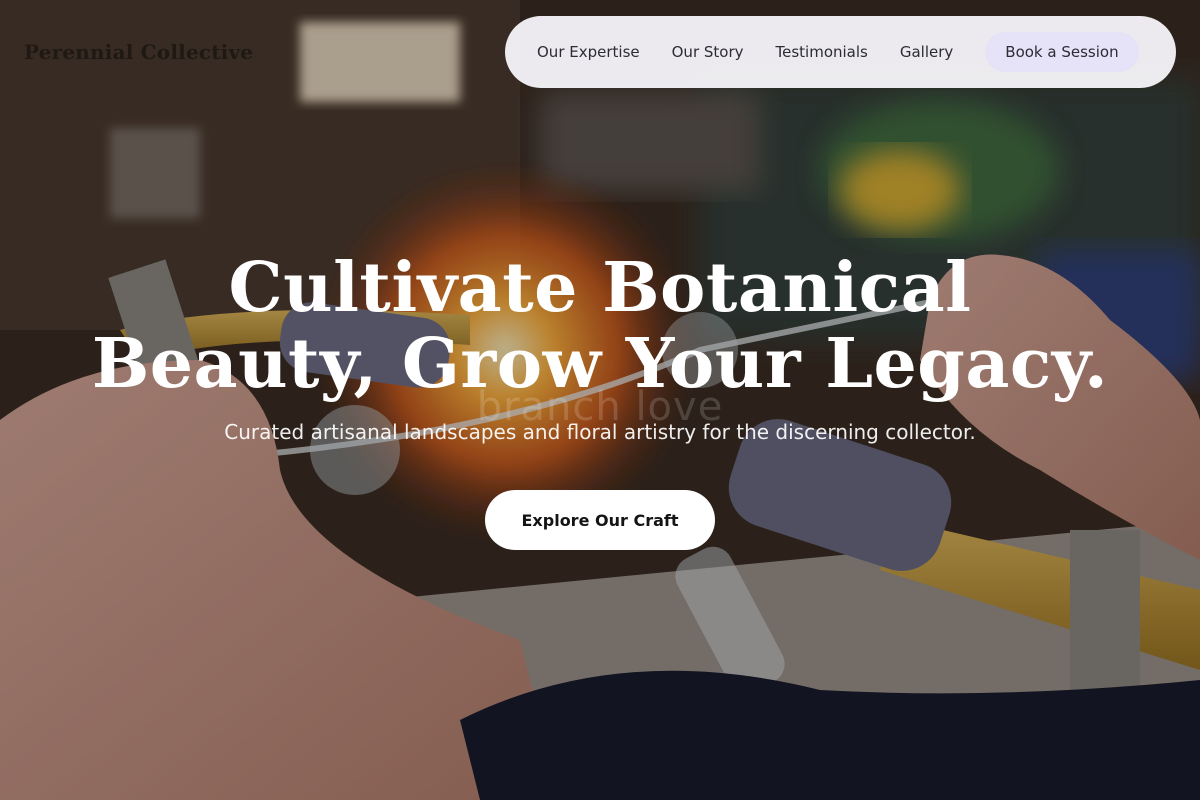 The width and height of the screenshot is (1200, 800). Describe the element at coordinates (822, 52) in the screenshot. I see `nav-link-testimonials: Testimonials` at that location.